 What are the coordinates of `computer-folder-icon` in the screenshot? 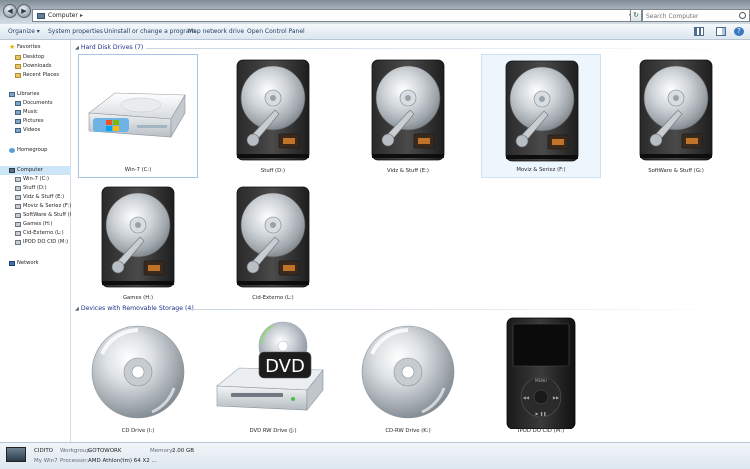 It's located at (41, 16).